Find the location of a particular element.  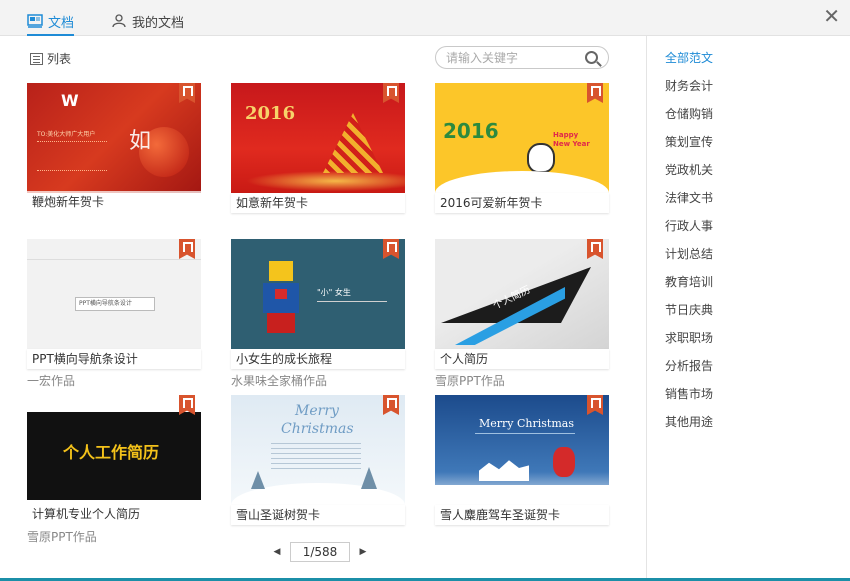

tab-label: 我的文档 is located at coordinates (158, 23).